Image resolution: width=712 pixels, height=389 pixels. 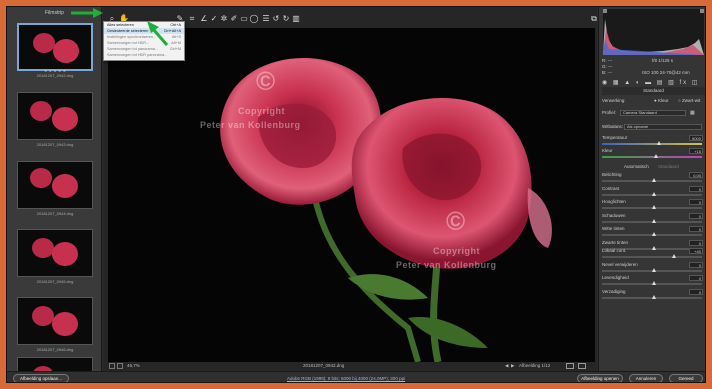 I want to click on rgb-readout-b: B: --- ISO 100 24-70@42 mm, so click(x=646, y=72).